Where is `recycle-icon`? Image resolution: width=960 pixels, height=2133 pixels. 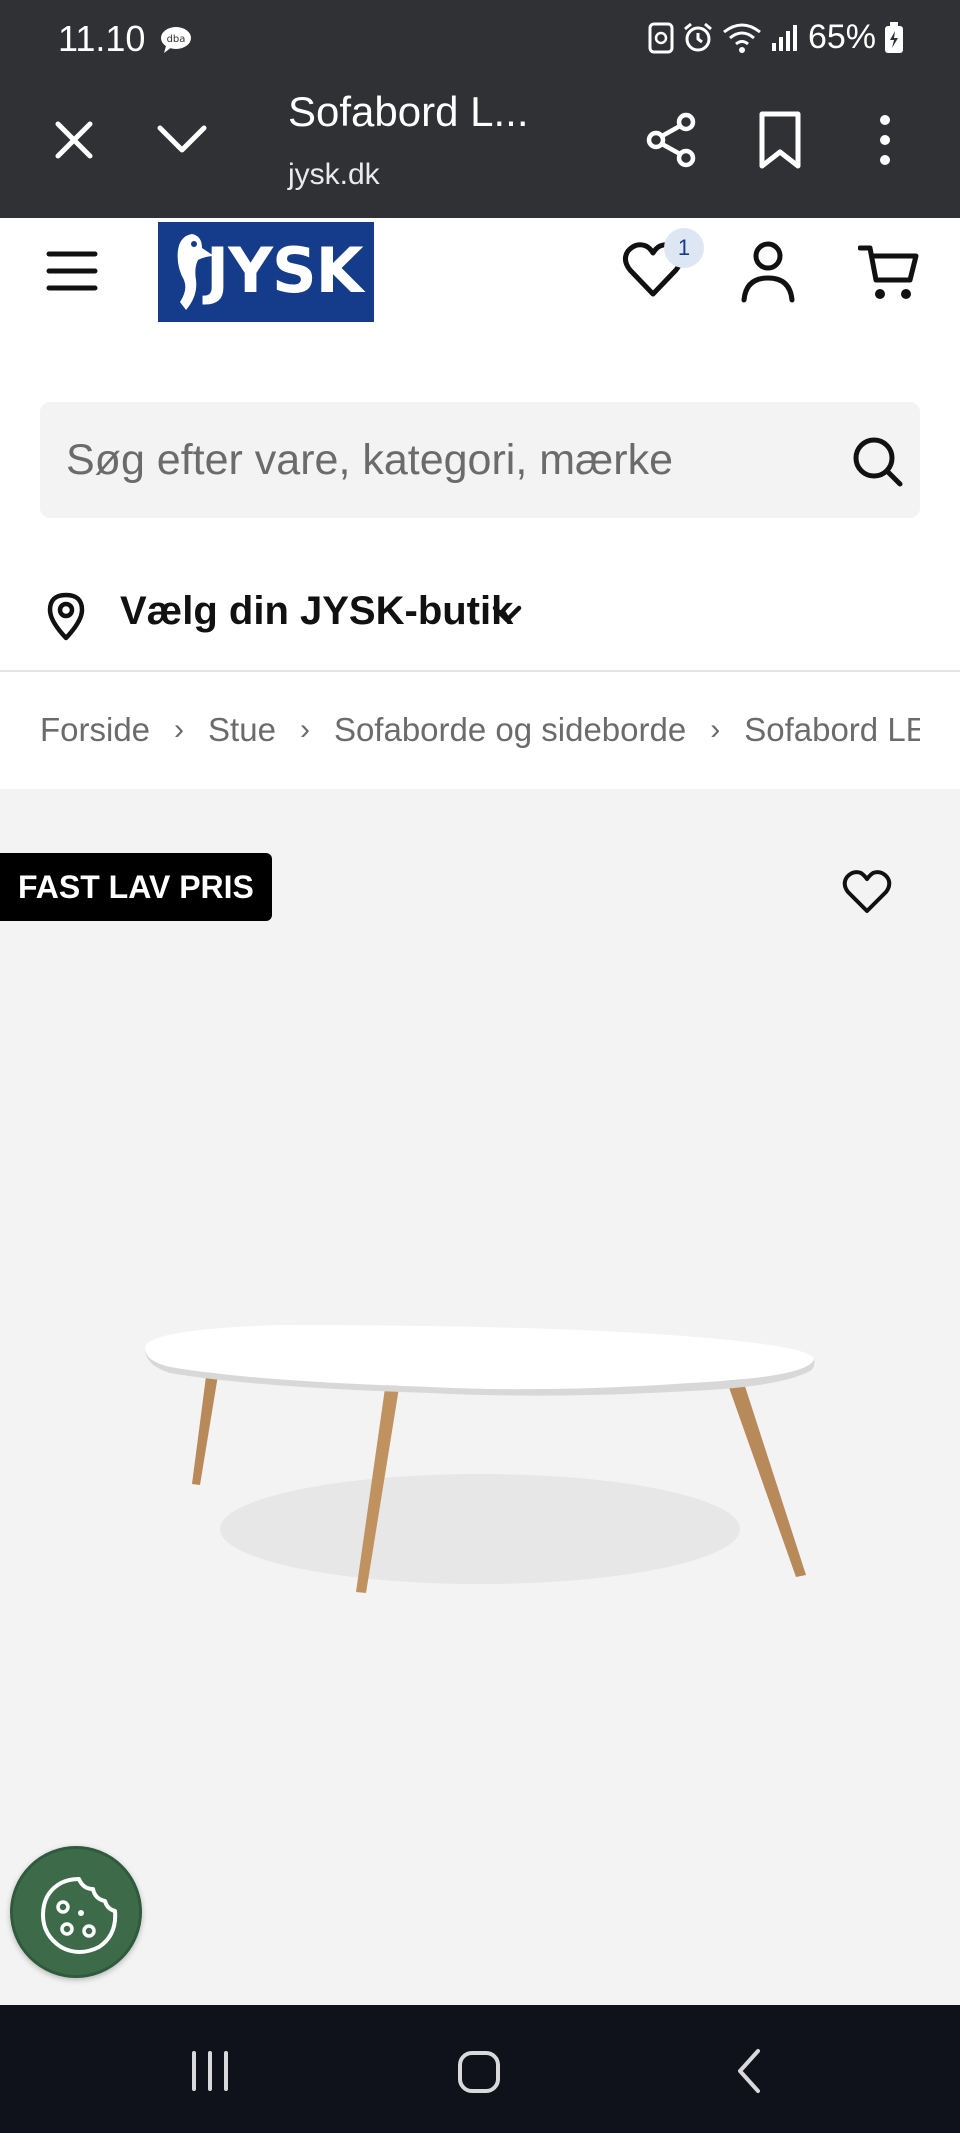 recycle-icon is located at coordinates (661, 38).